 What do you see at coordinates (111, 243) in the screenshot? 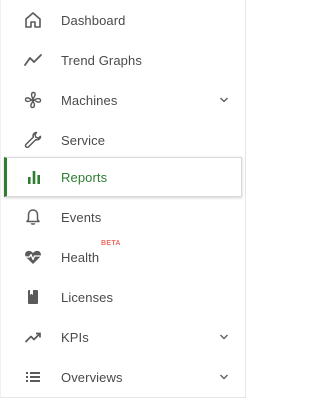
I see `beta-badge: BETA` at bounding box center [111, 243].